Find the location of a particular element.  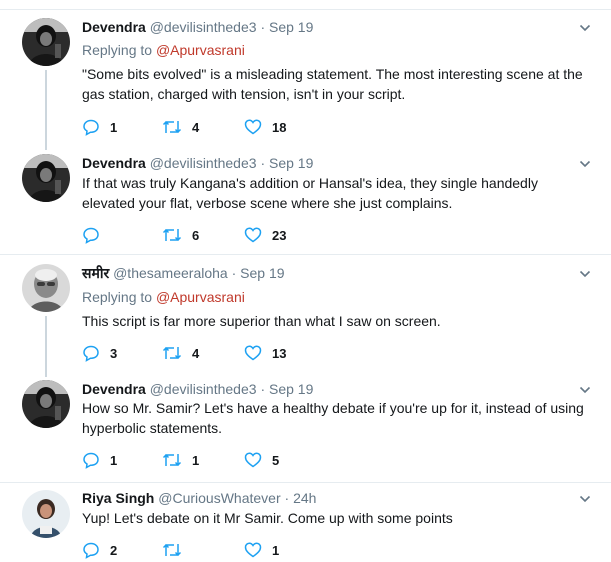

avatar-sameer is located at coordinates (46, 288).